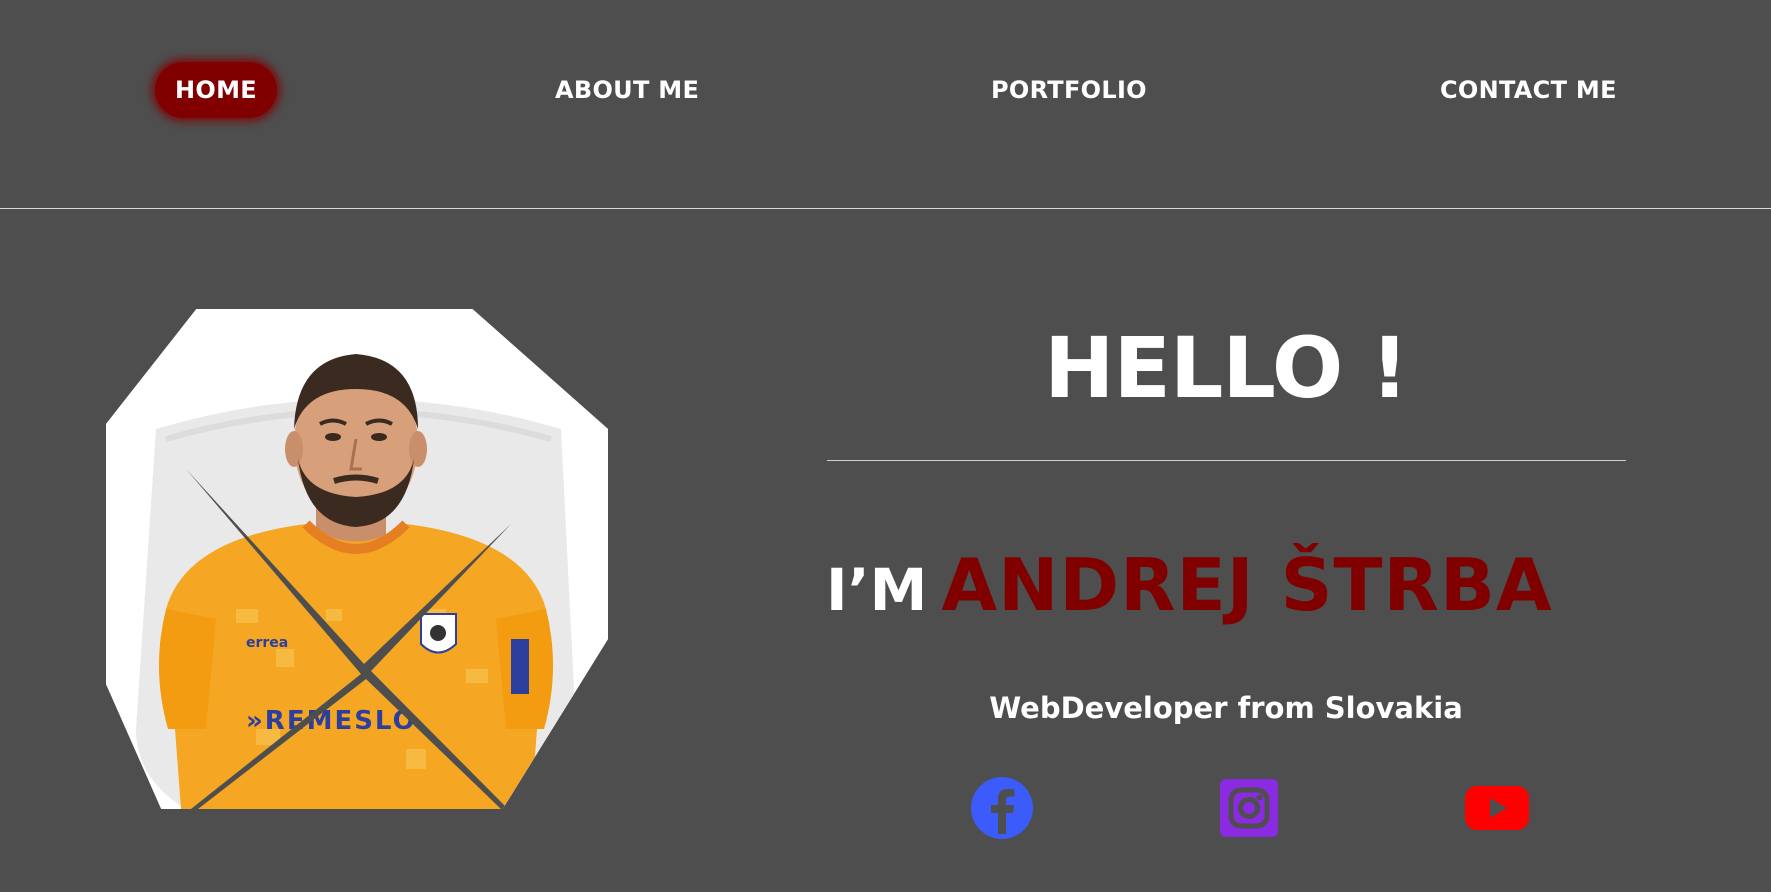 Image resolution: width=1771 pixels, height=892 pixels. What do you see at coordinates (216, 90) in the screenshot?
I see `nav-home-link: HOME` at bounding box center [216, 90].